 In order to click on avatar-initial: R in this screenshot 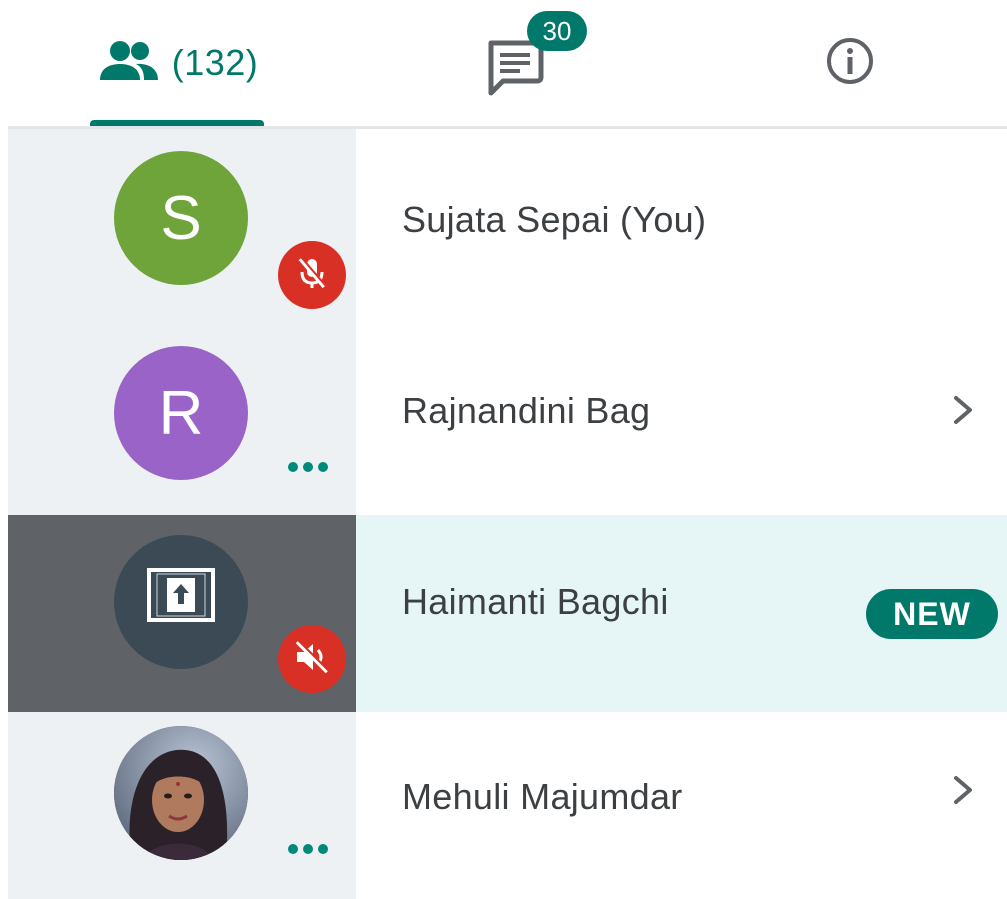, I will do `click(181, 413)`.